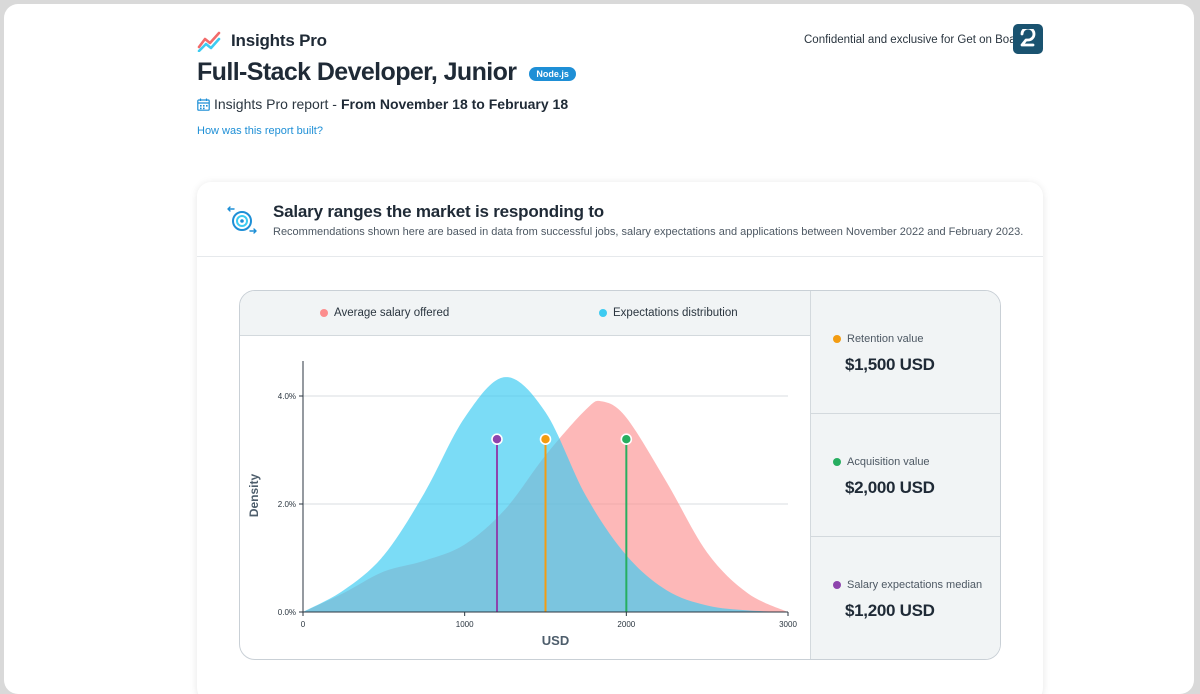 This screenshot has width=1200, height=694. What do you see at coordinates (888, 462) in the screenshot?
I see `stat-acquisition-label: Acquisition value` at bounding box center [888, 462].